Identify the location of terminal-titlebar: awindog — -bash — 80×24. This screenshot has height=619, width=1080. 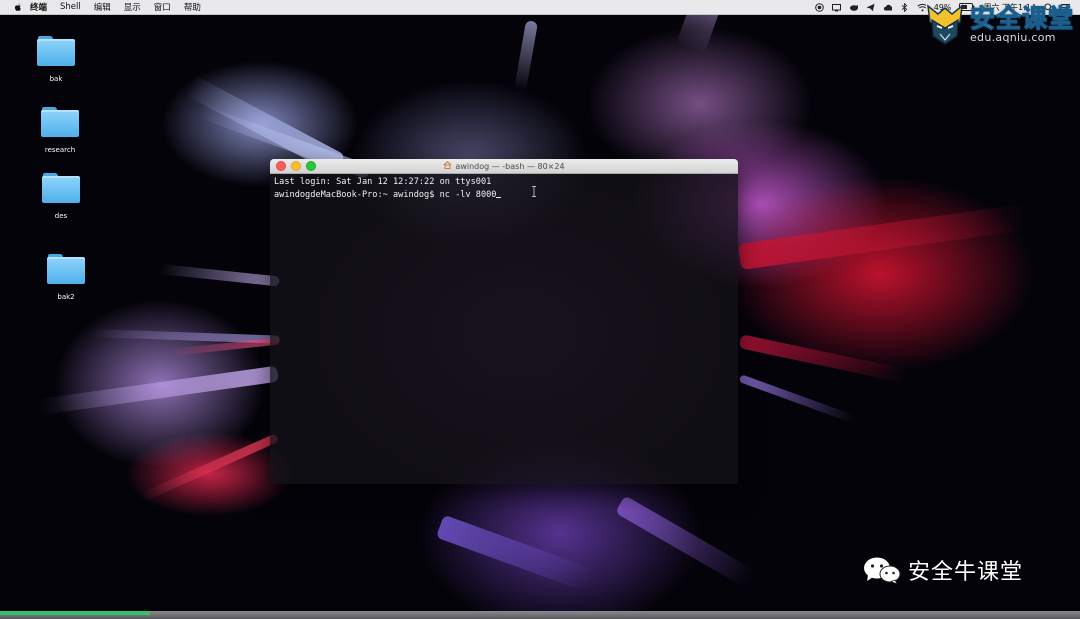
(504, 166).